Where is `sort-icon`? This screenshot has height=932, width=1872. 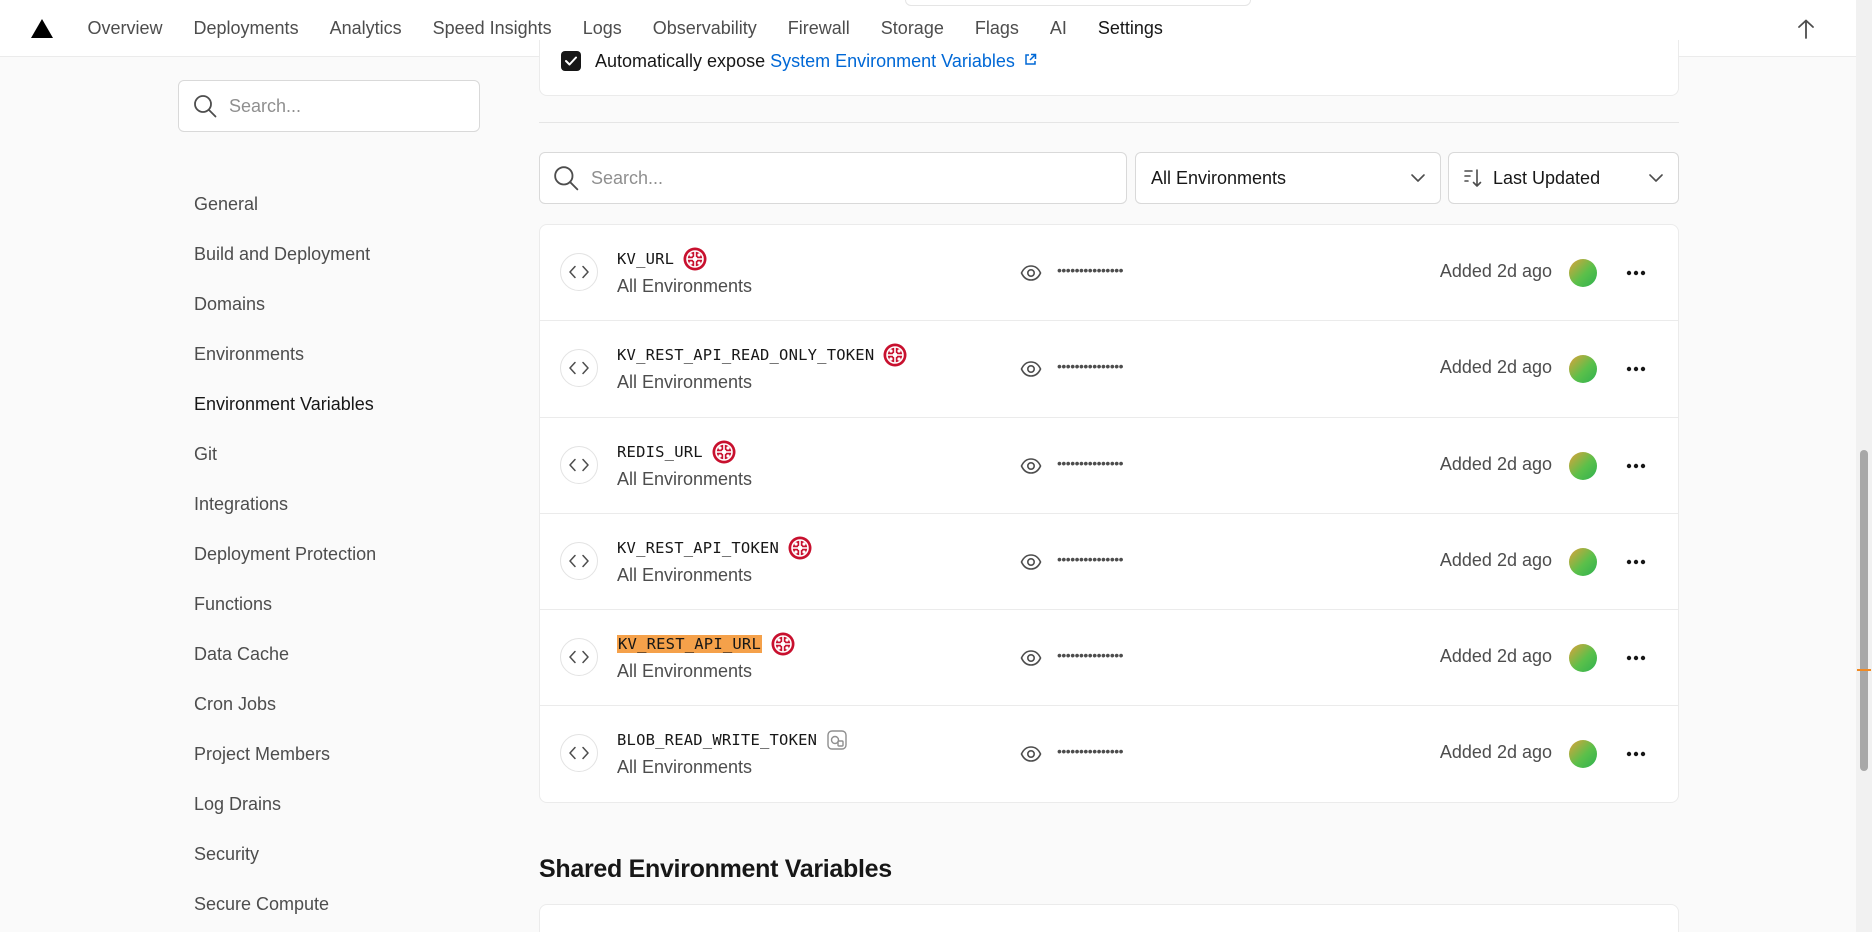
sort-icon is located at coordinates (1473, 178).